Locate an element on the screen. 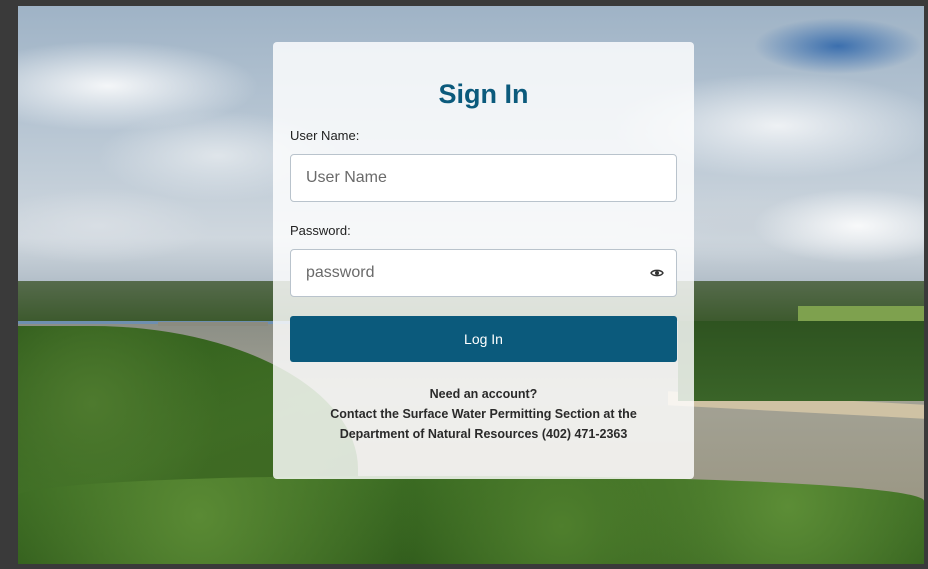 This screenshot has width=928, height=569. password-field-box is located at coordinates (483, 273).